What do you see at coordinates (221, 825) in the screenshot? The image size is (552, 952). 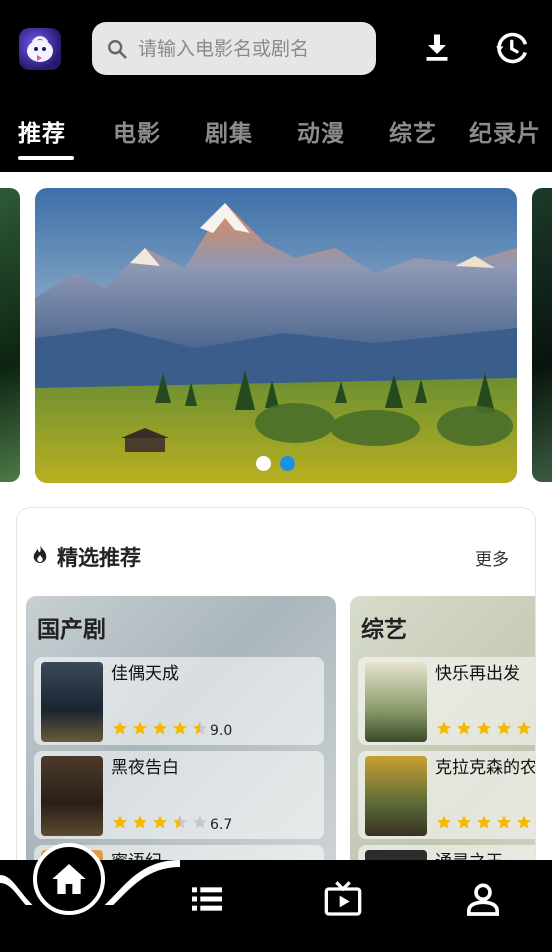 I see `rating-score: 6.7` at bounding box center [221, 825].